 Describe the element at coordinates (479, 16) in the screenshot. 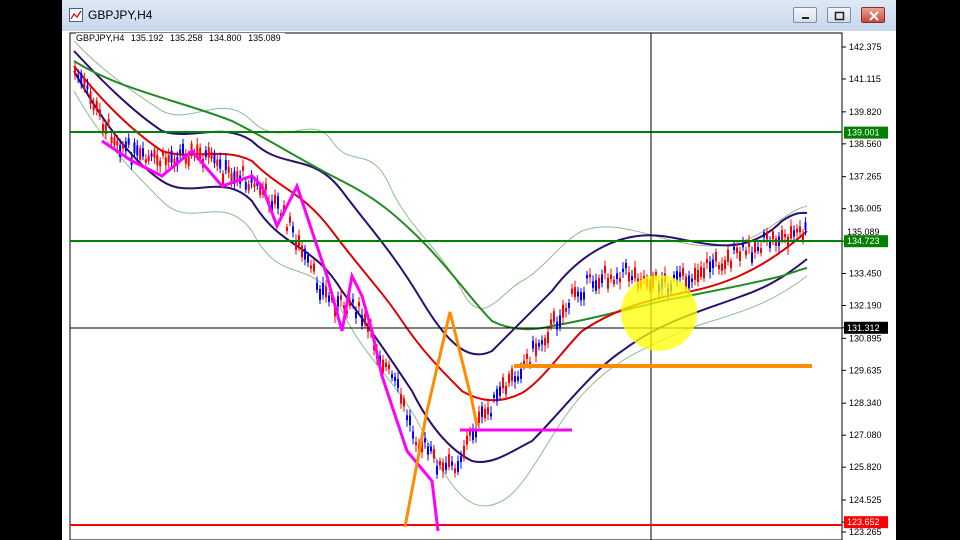

I see `title-bar: GBPJPY,H4` at that location.